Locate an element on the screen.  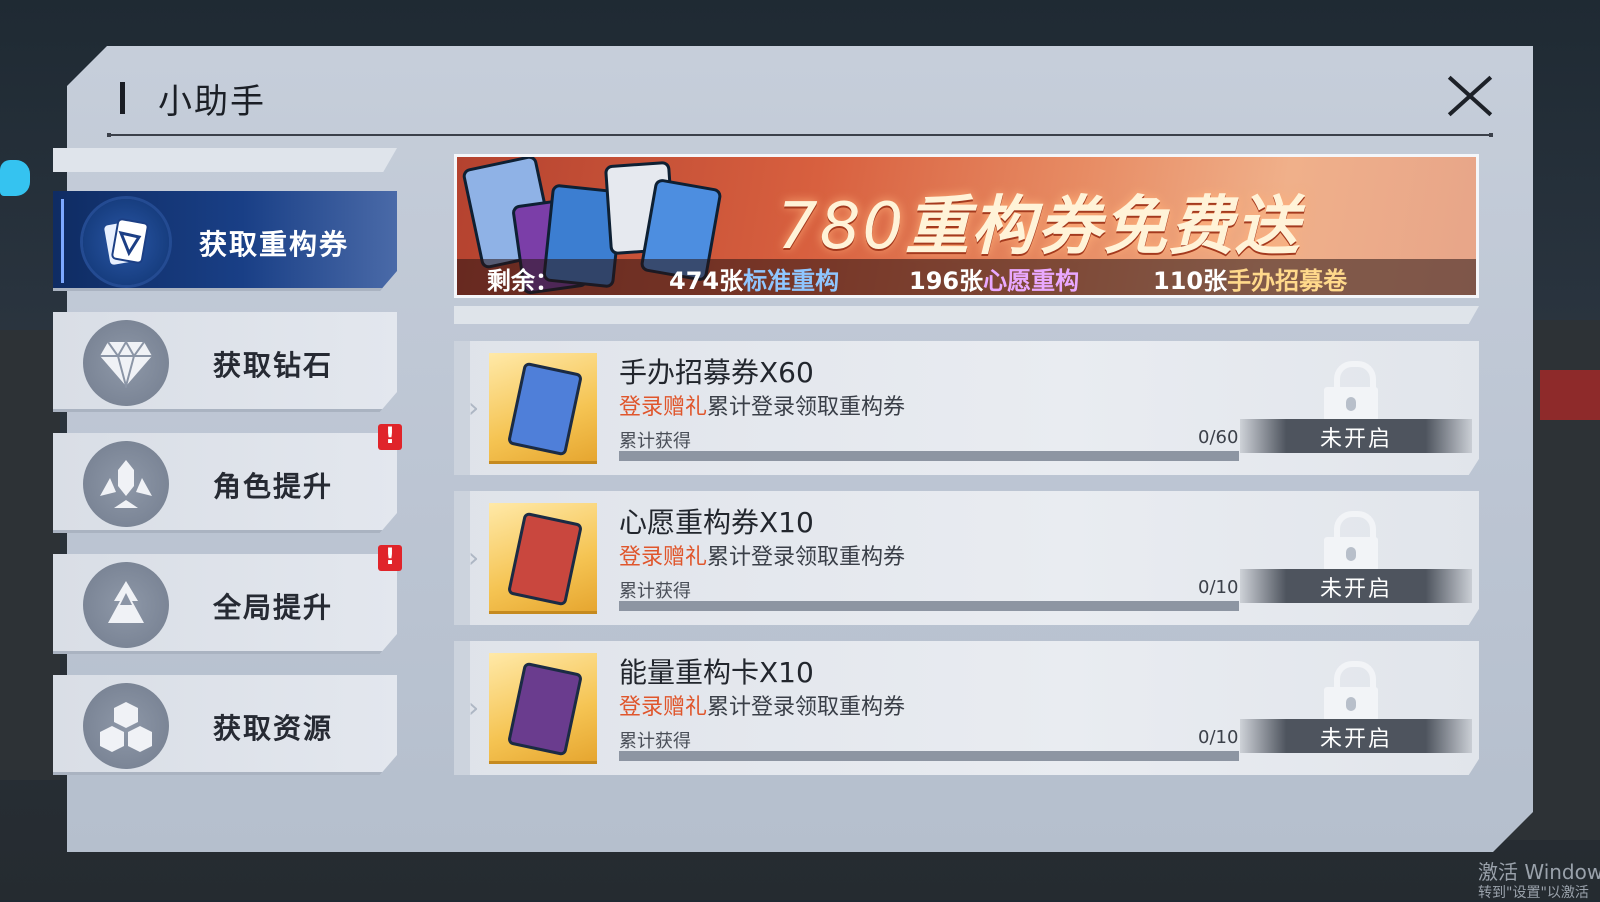
background-sign is located at coordinates (1570, 395).